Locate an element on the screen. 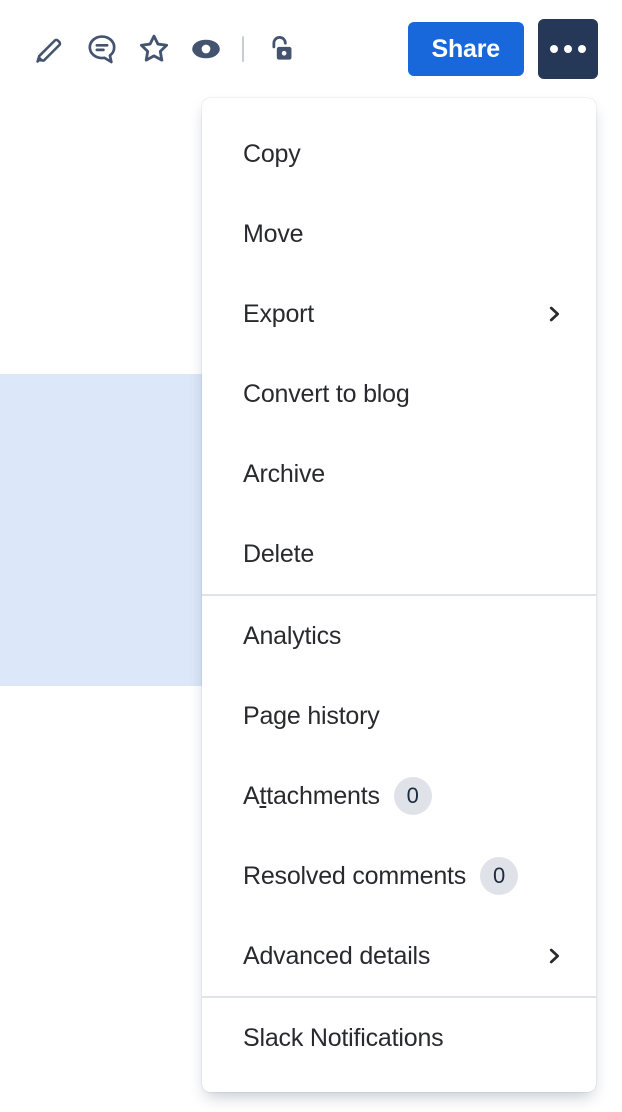 The width and height of the screenshot is (622, 1112). menu-item-slack-notifications: Slack Notifications is located at coordinates (399, 1038).